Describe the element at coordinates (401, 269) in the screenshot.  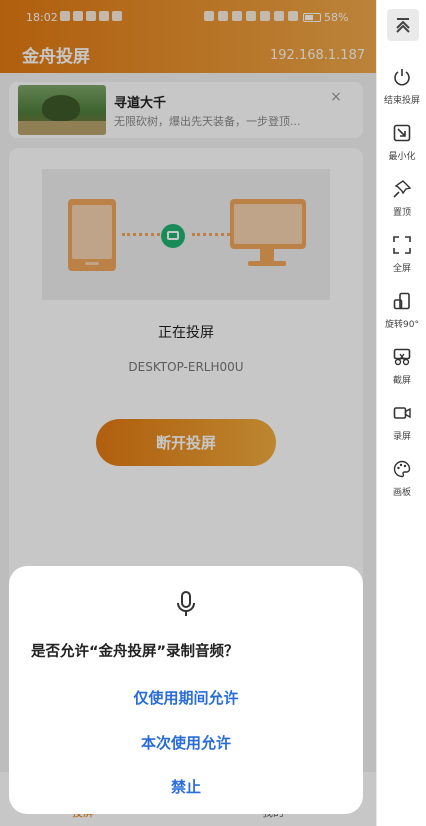
I see `fullscreen-label: 全屏` at that location.